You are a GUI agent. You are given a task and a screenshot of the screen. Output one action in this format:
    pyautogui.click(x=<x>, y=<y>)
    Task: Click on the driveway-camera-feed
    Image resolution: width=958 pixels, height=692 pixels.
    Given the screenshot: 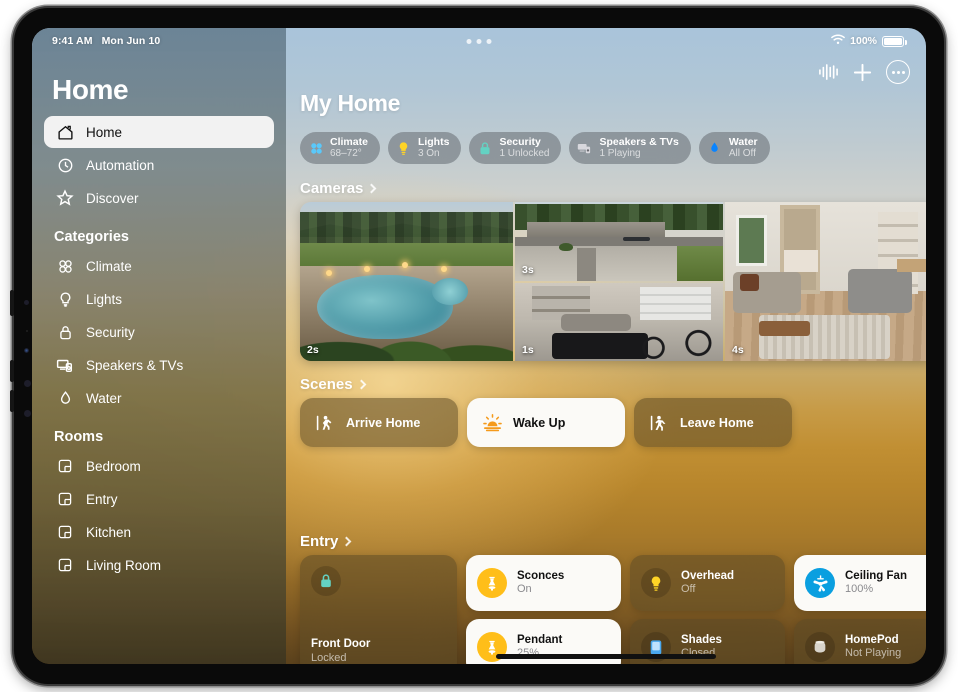 What is the action you would take?
    pyautogui.click(x=619, y=241)
    